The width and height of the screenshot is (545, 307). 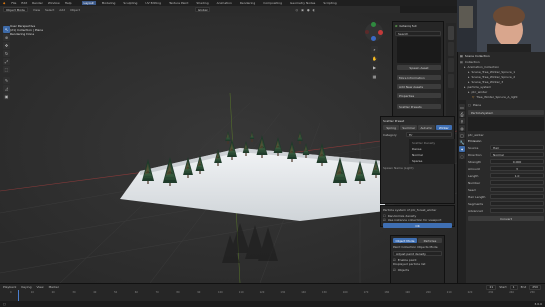 What do you see at coordinates (202, 3) in the screenshot?
I see `workspace-tab-shading: Shading` at bounding box center [202, 3].